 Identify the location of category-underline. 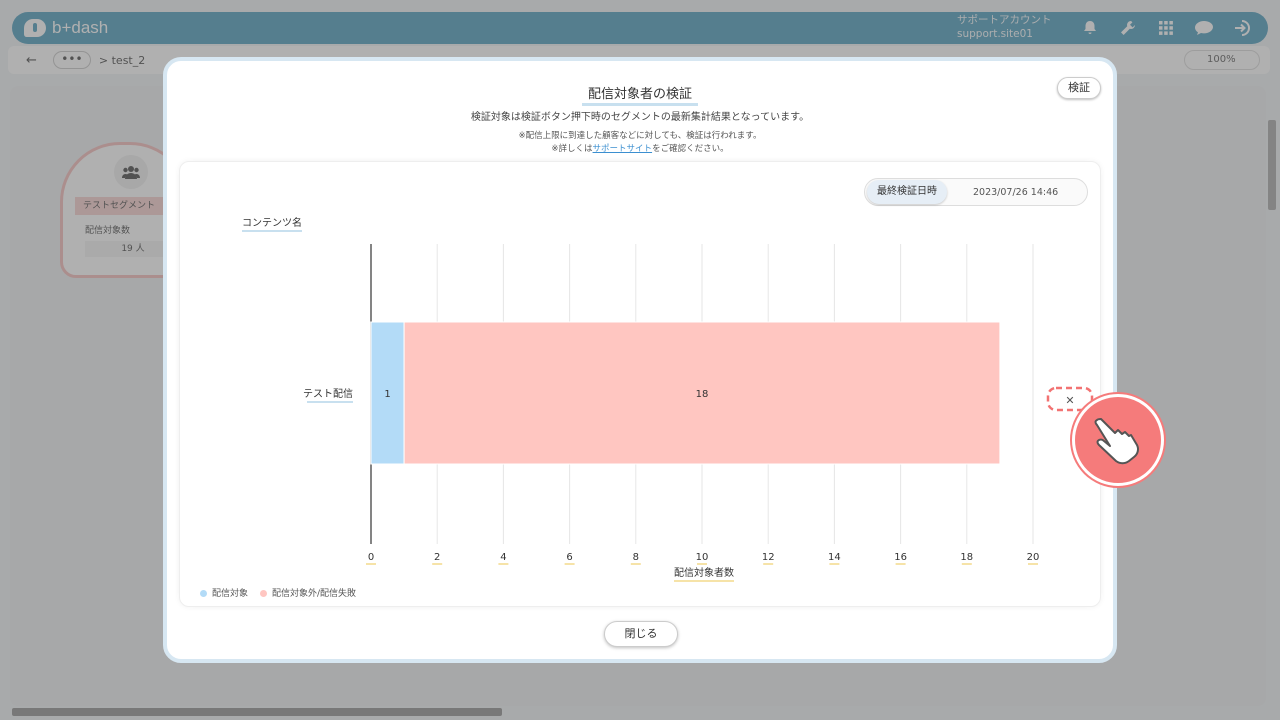
(330, 402).